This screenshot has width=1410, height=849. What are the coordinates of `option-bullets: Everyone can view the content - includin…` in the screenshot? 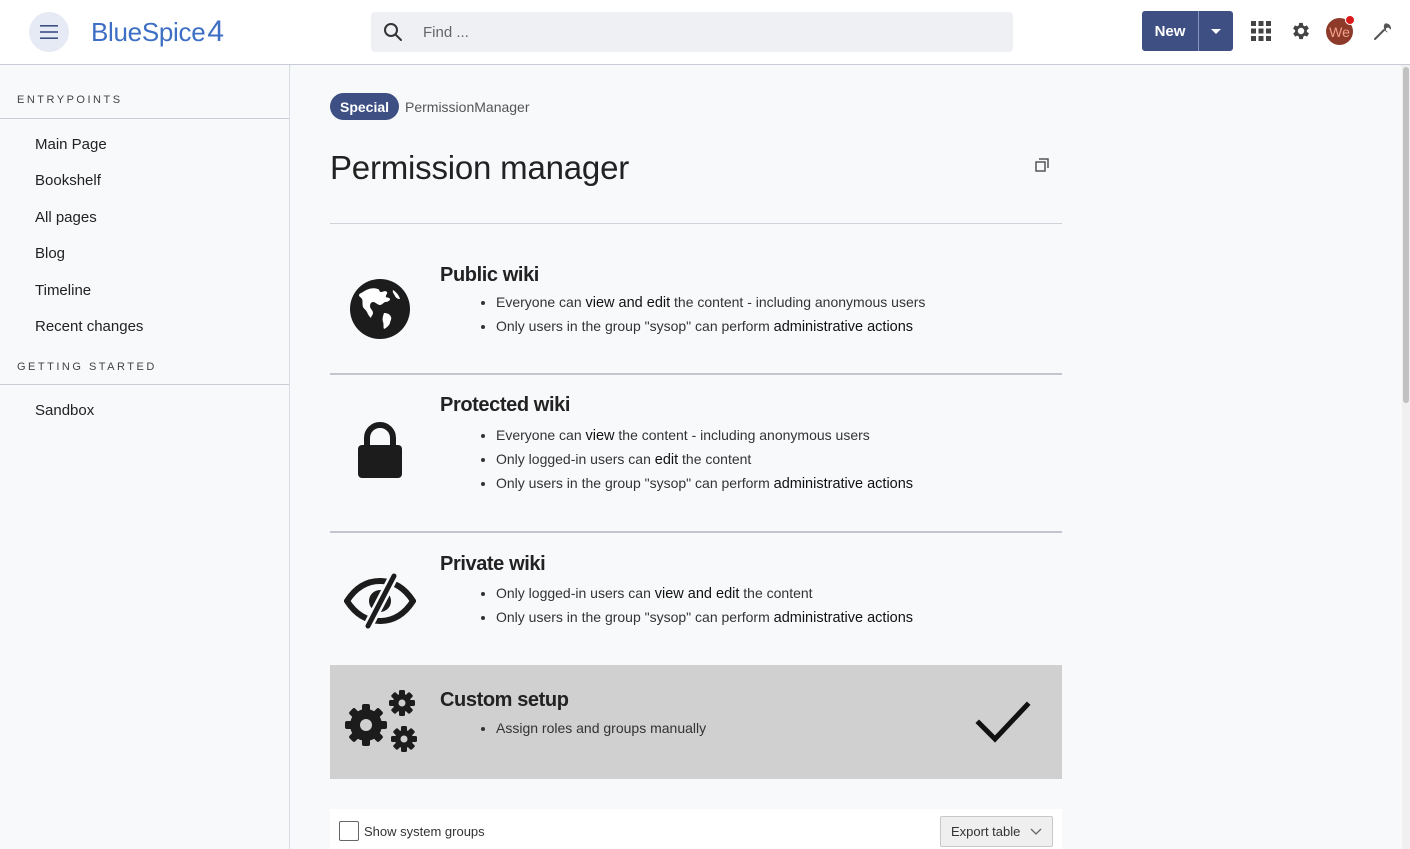 It's located at (704, 459).